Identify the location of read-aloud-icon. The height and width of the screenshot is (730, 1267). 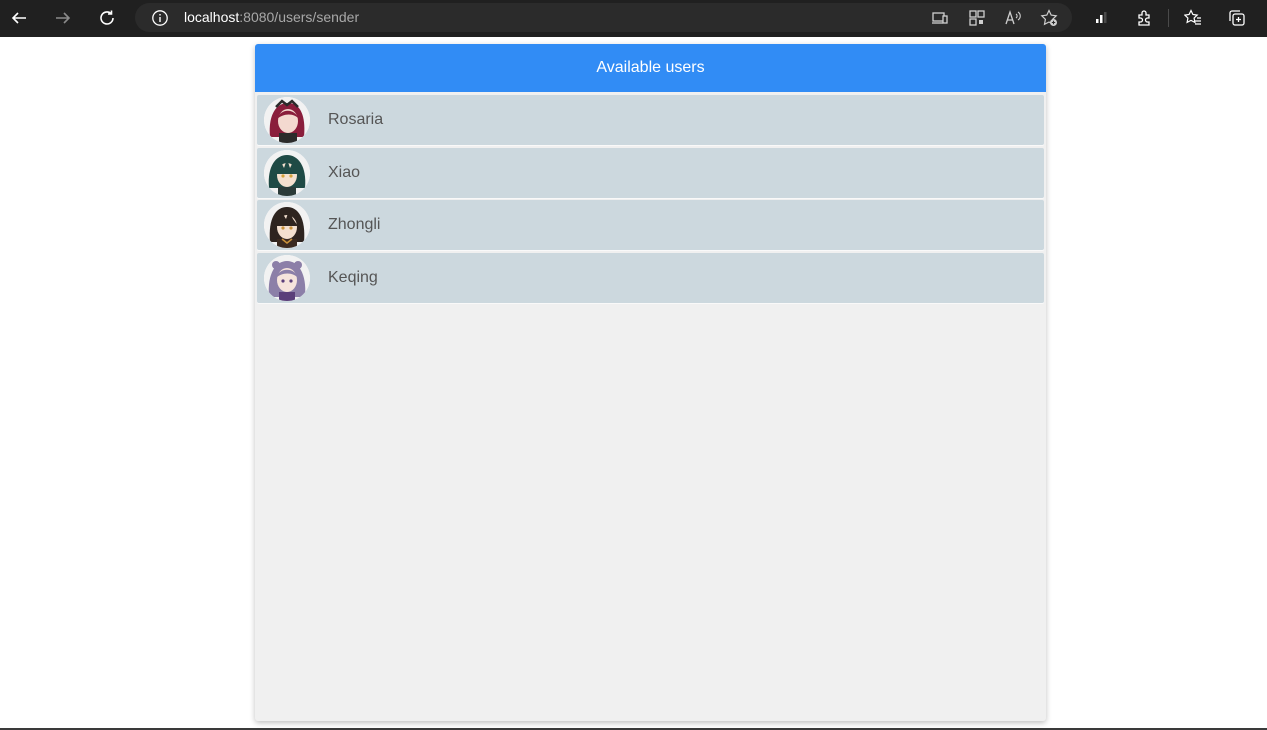
(1013, 18).